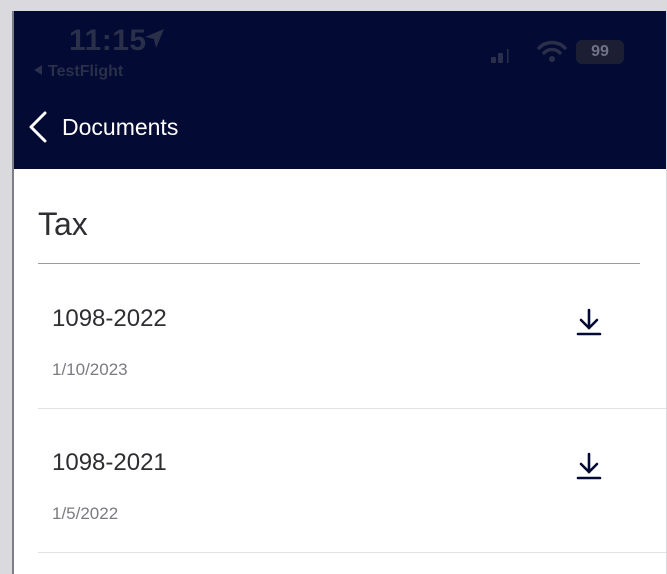 This screenshot has width=667, height=574. I want to click on signal-icon, so click(500, 56).